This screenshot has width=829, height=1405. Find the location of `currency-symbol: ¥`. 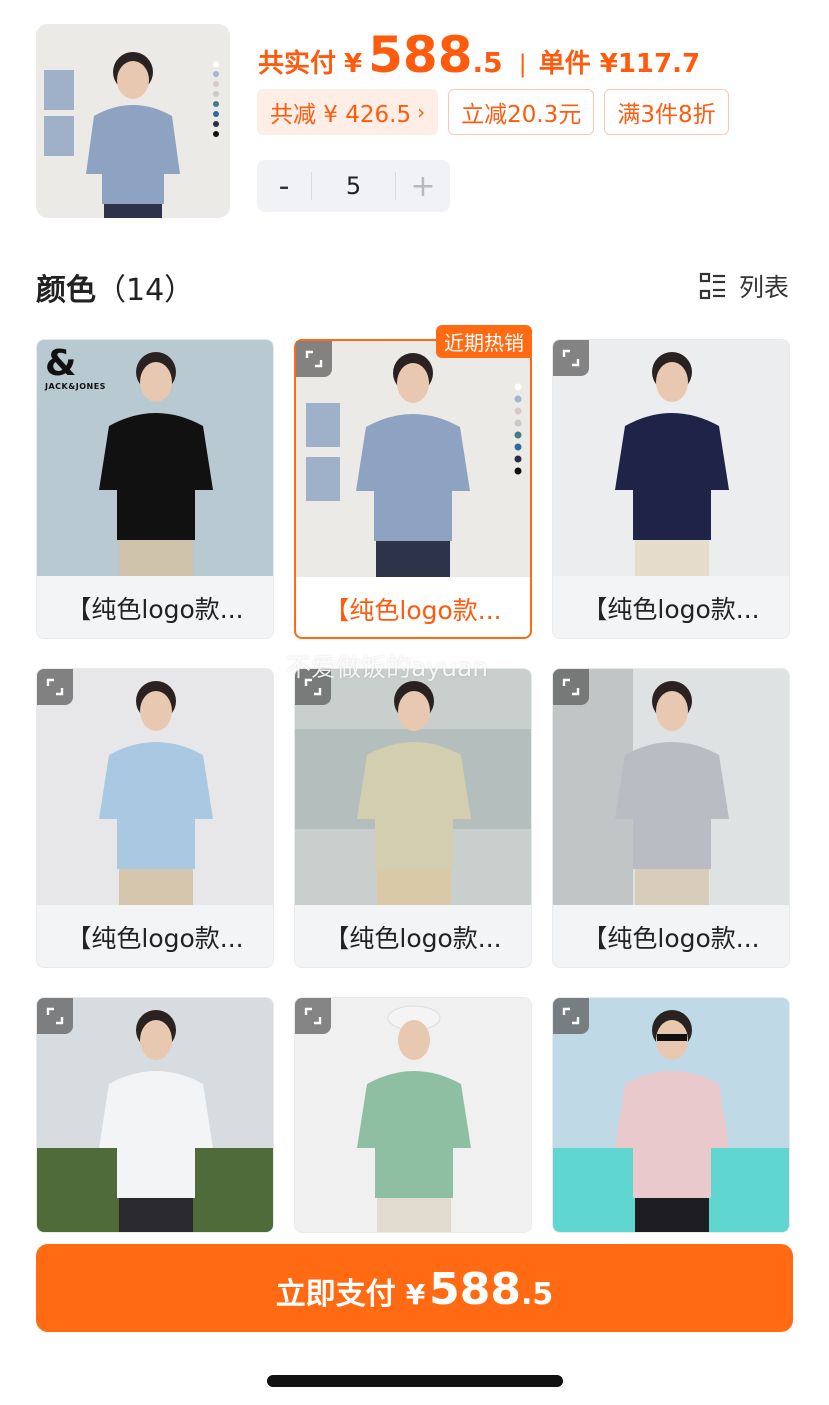

currency-symbol: ¥ is located at coordinates (353, 64).